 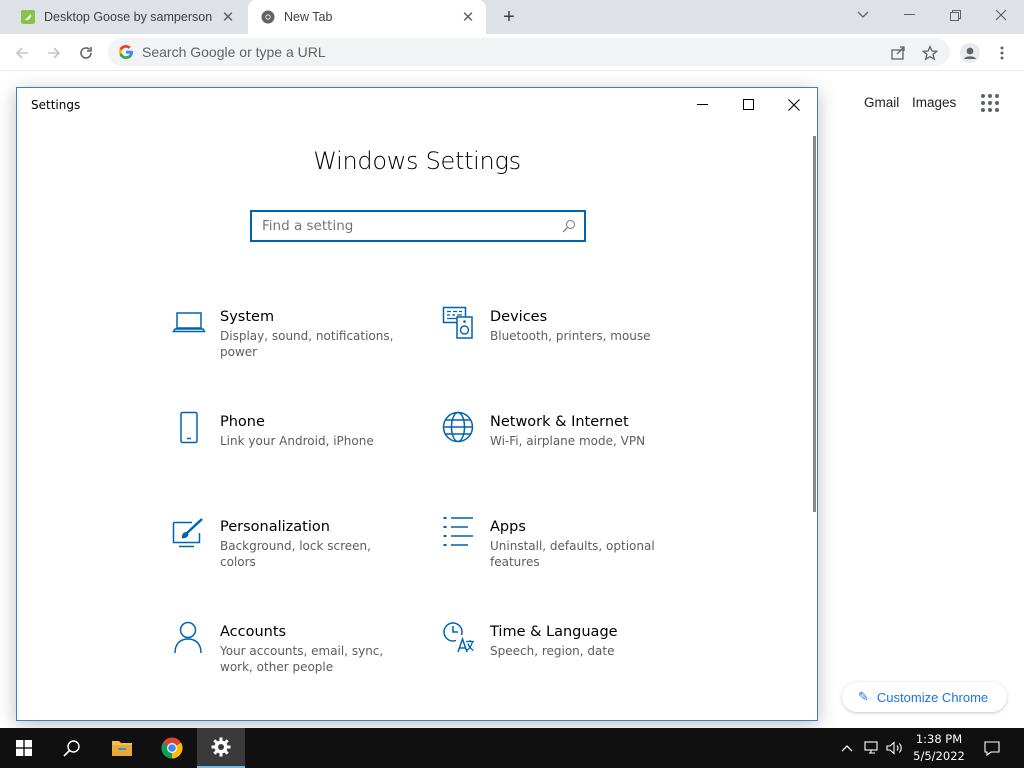 What do you see at coordinates (554, 632) in the screenshot?
I see `category-name: Time & Language` at bounding box center [554, 632].